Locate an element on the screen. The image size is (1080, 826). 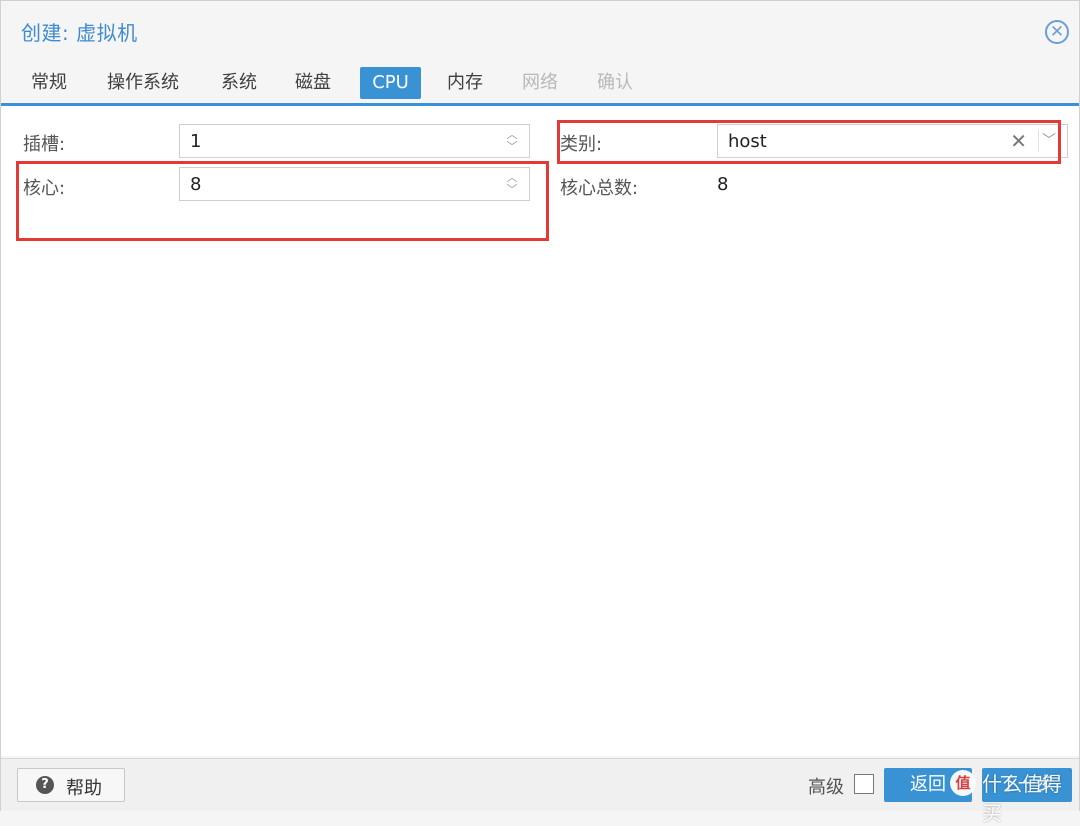
total-cores-value: 8 is located at coordinates (723, 184).